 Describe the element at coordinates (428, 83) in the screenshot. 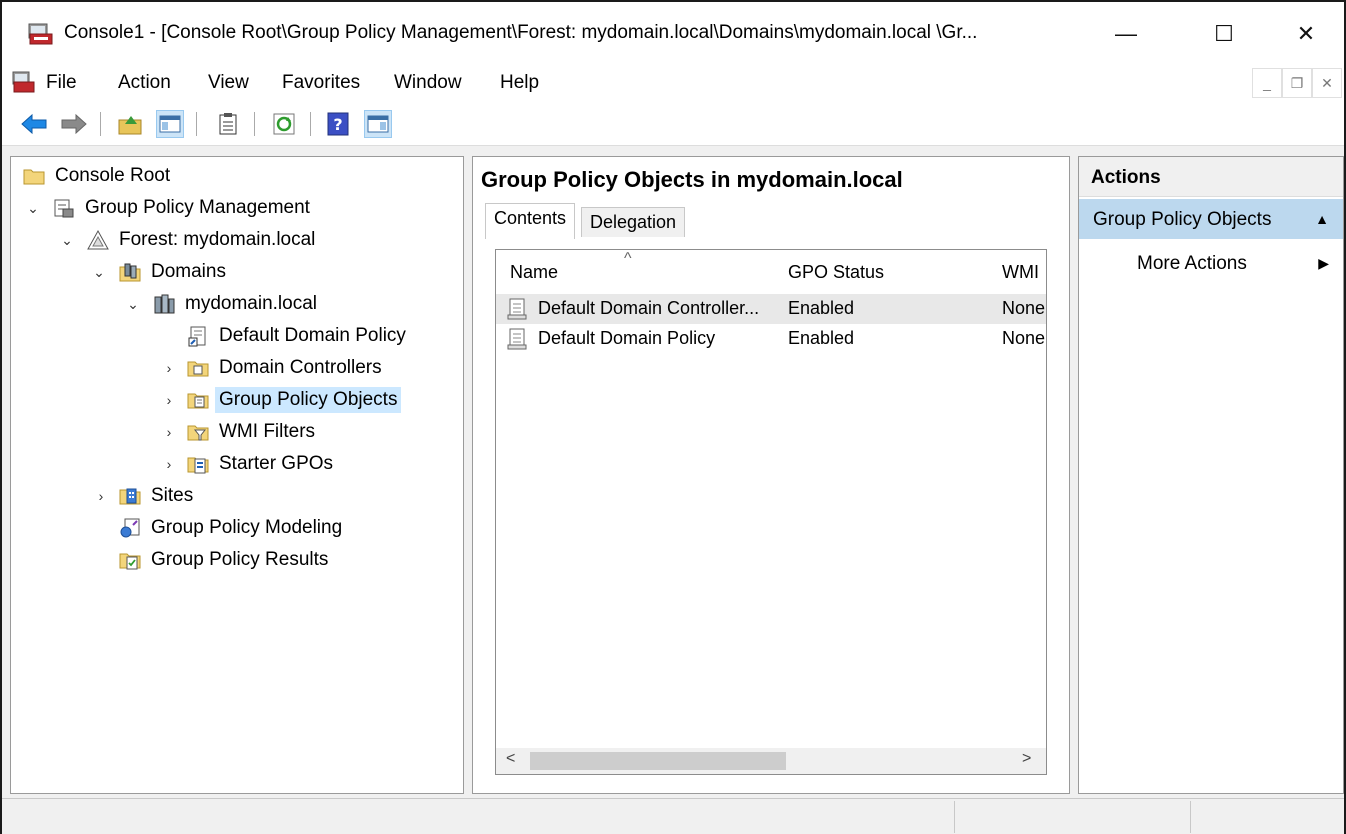

I see `menu-window: Window` at that location.